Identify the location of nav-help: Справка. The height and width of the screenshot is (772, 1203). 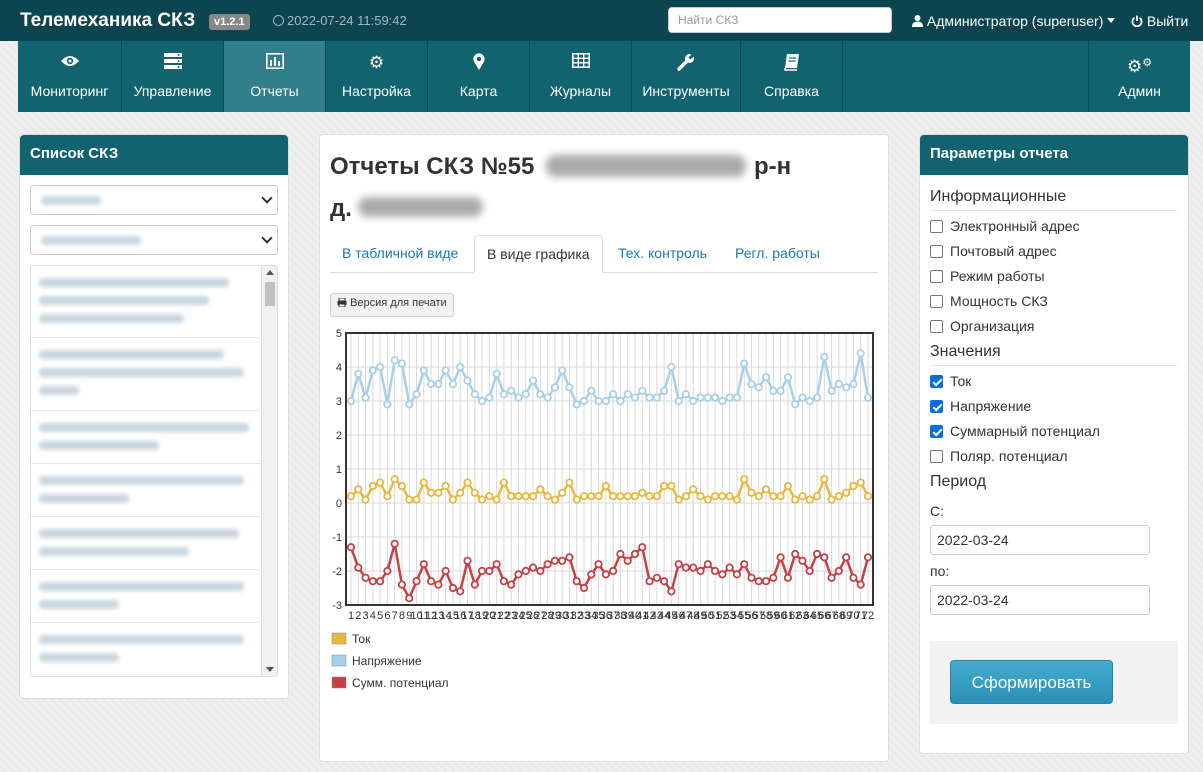
(792, 76).